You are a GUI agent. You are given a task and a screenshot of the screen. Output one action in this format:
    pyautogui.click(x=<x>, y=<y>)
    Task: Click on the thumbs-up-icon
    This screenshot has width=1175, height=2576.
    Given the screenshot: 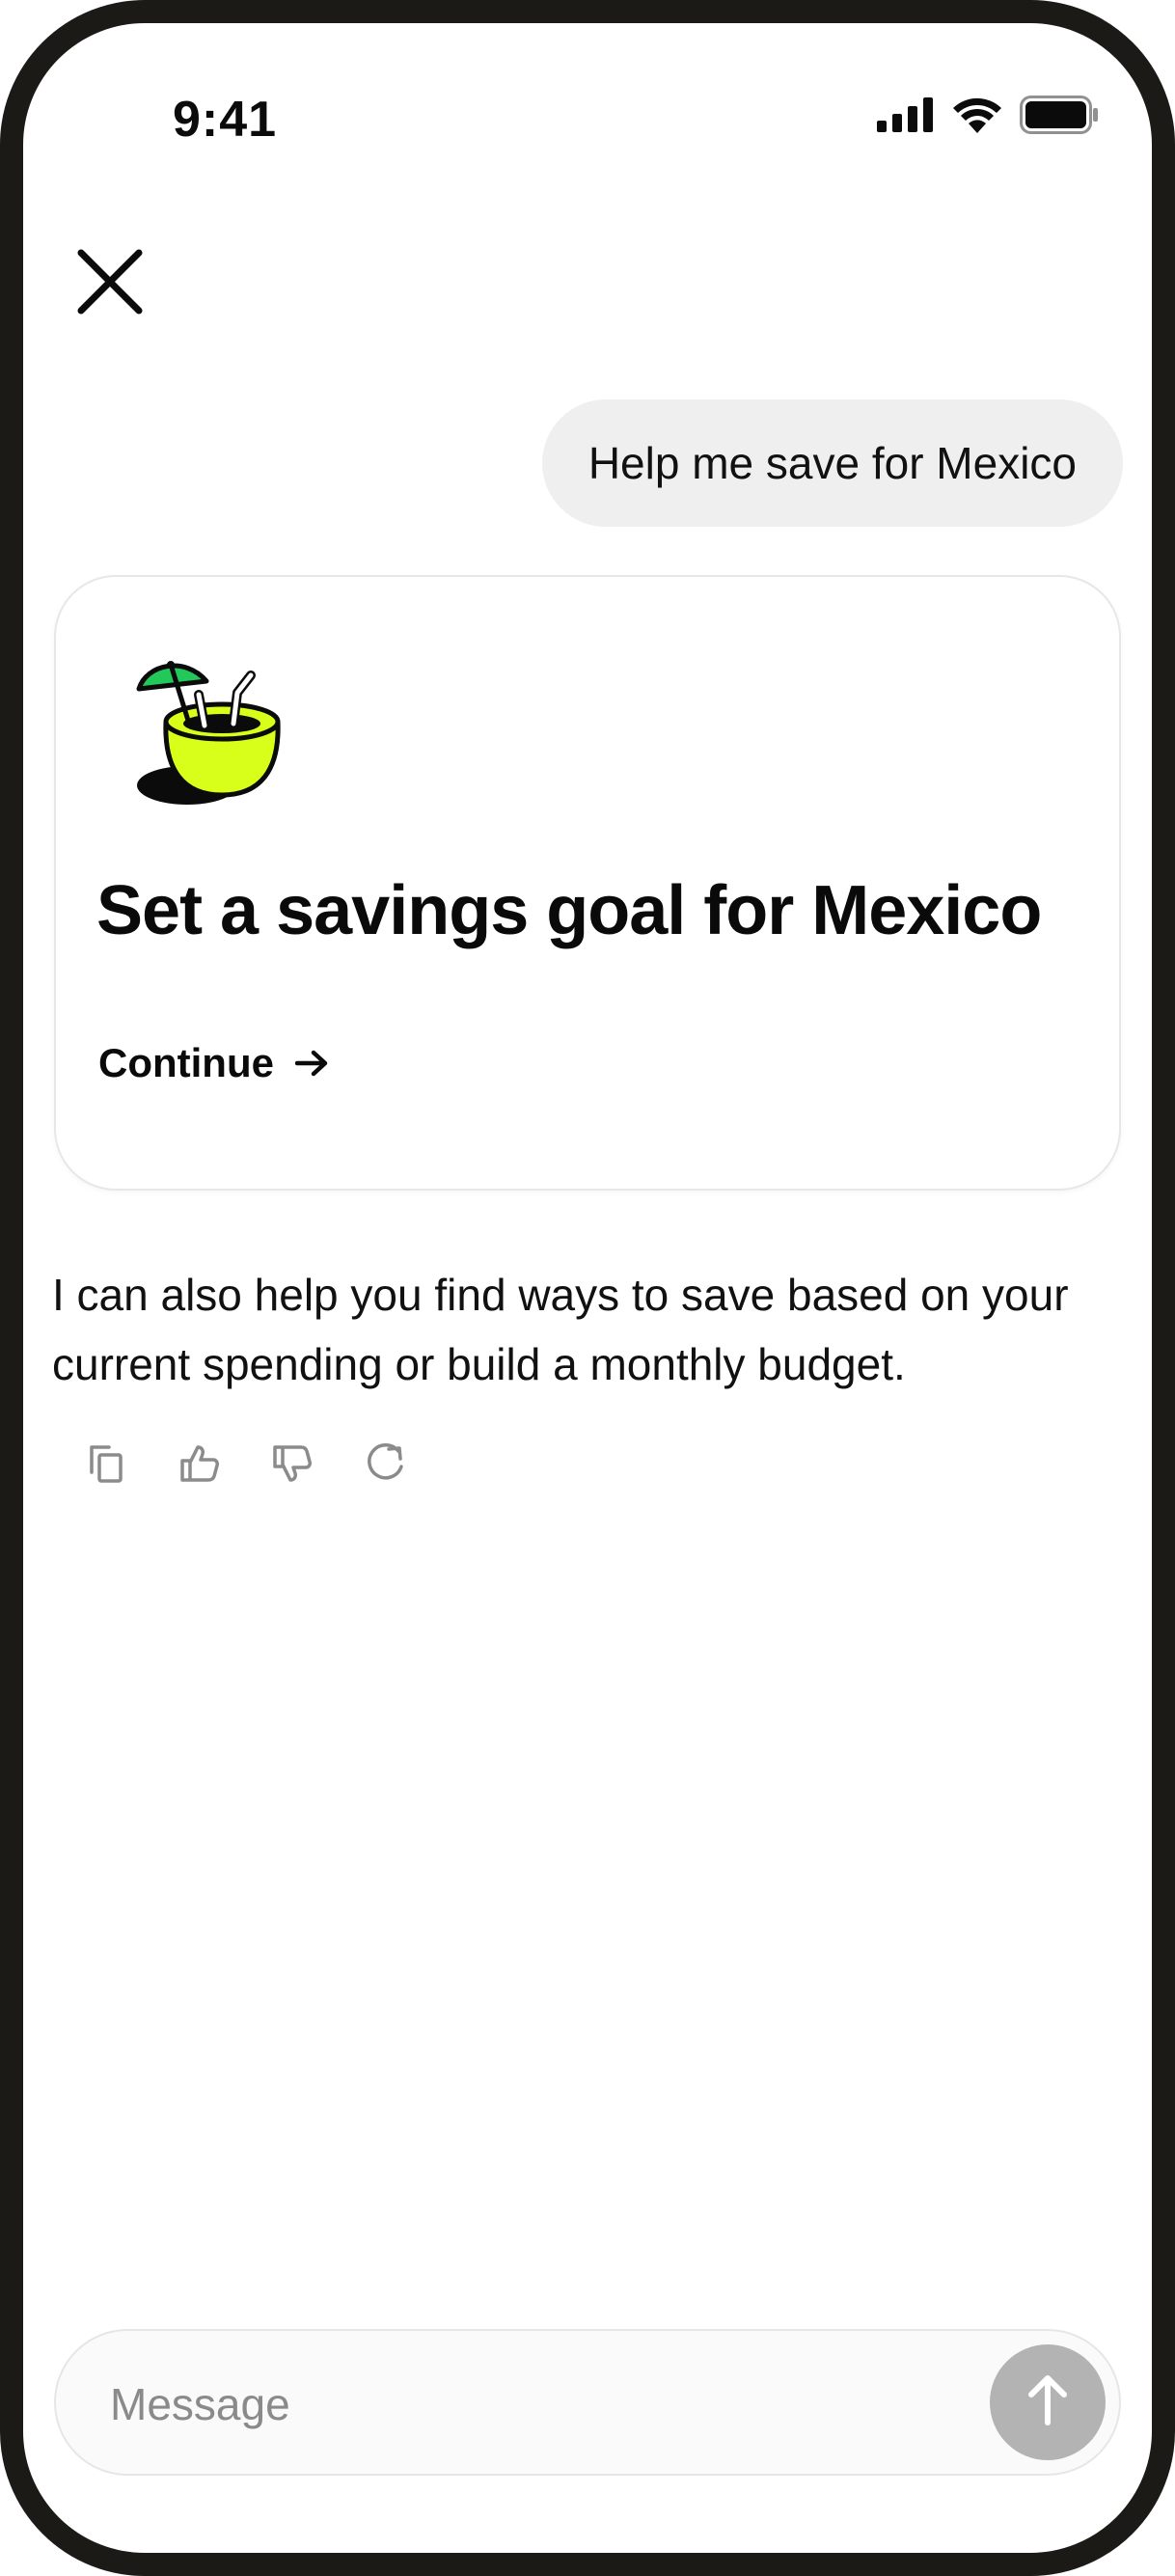 What is the action you would take?
    pyautogui.click(x=200, y=1466)
    